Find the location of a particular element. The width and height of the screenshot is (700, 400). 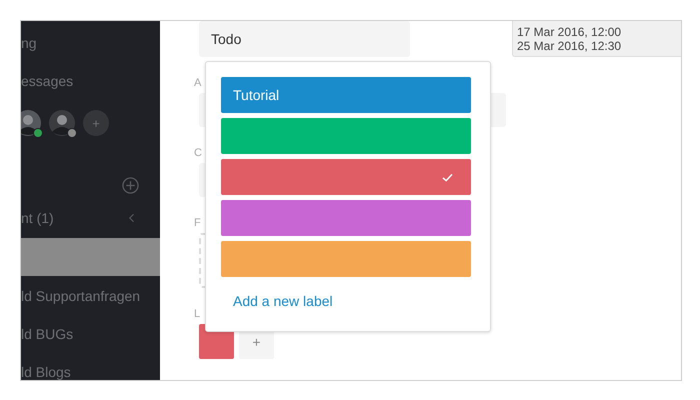

add-circle-icon is located at coordinates (130, 185).